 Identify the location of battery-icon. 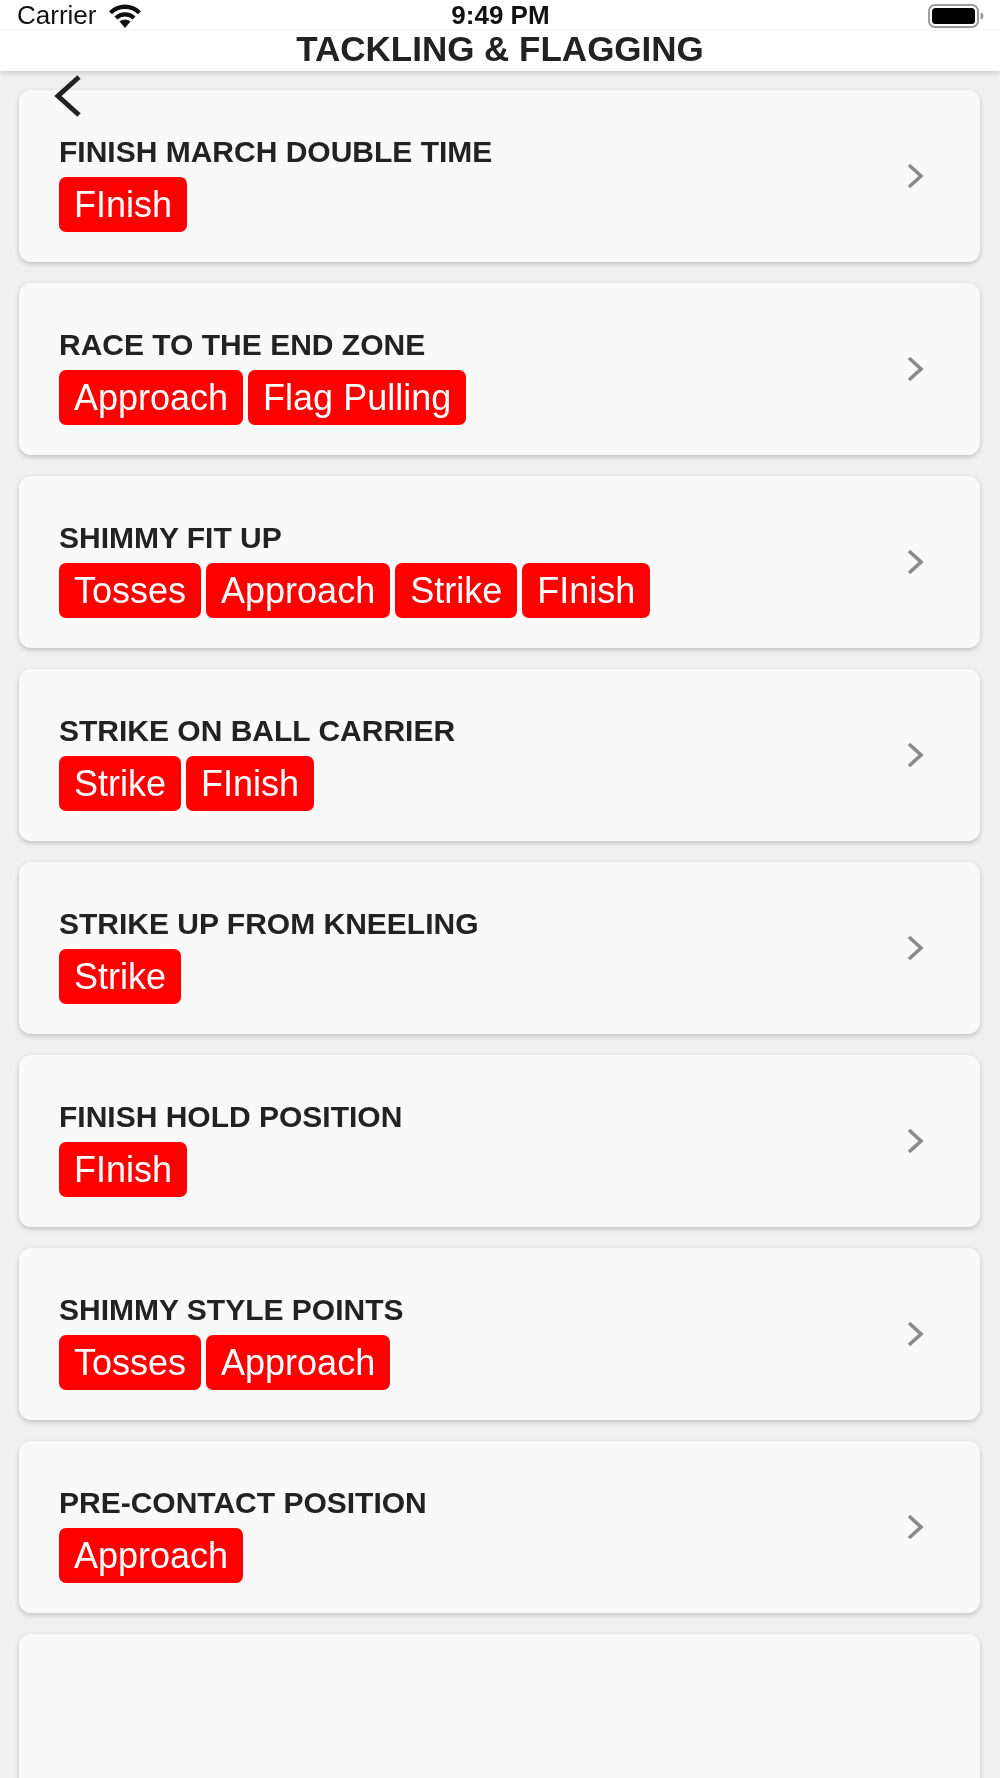
(956, 15).